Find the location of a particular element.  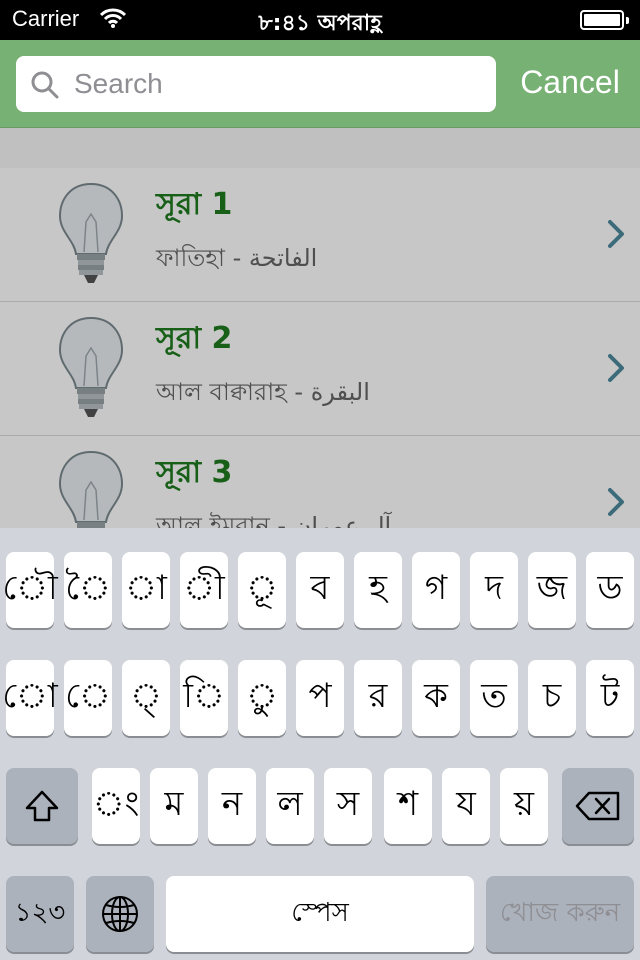

delete-key is located at coordinates (598, 806).